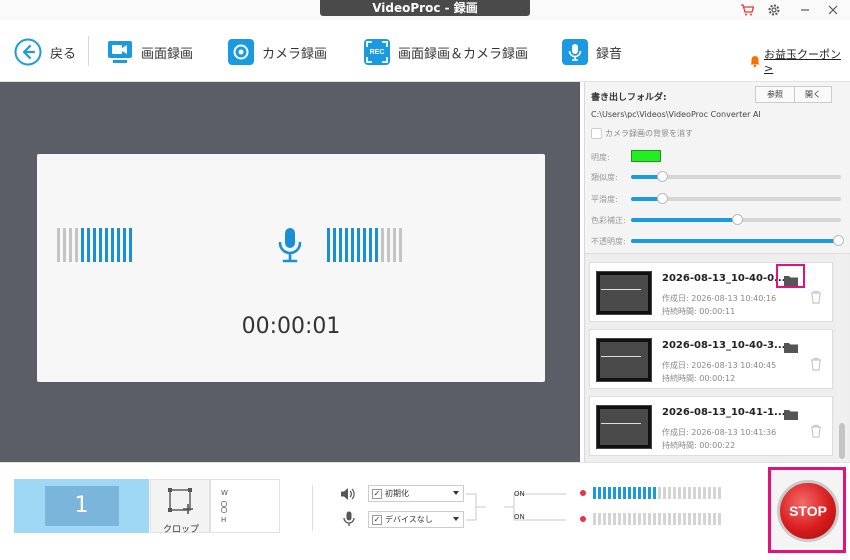  What do you see at coordinates (277, 52) in the screenshot?
I see `camera-record-button: カメラ録画` at bounding box center [277, 52].